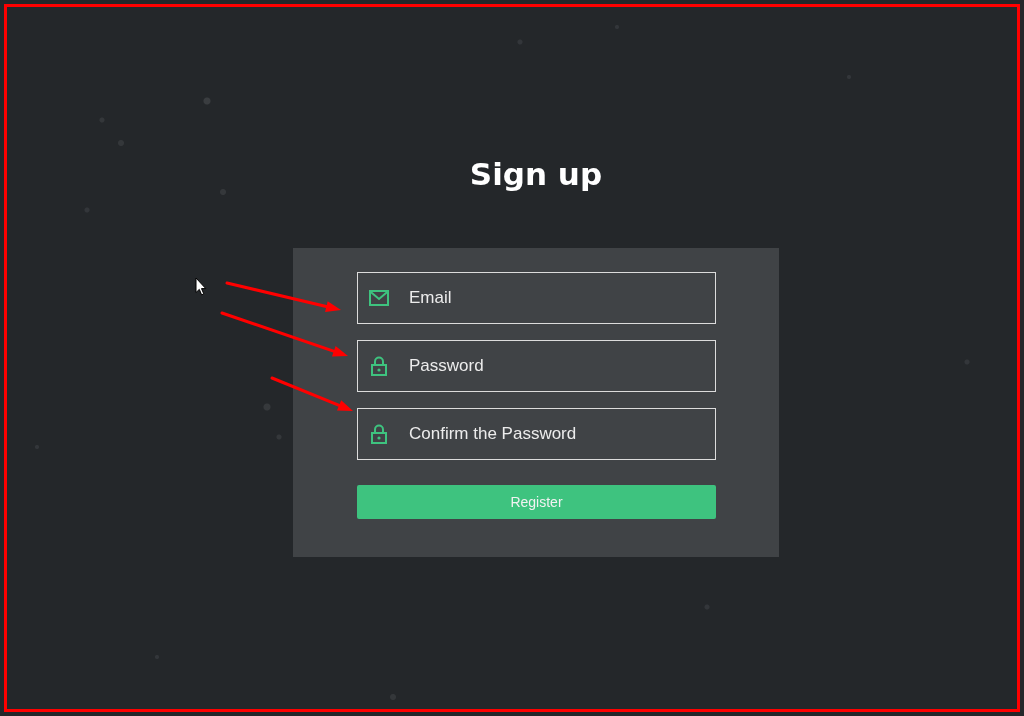  What do you see at coordinates (536, 366) in the screenshot?
I see `password-field: Password` at bounding box center [536, 366].